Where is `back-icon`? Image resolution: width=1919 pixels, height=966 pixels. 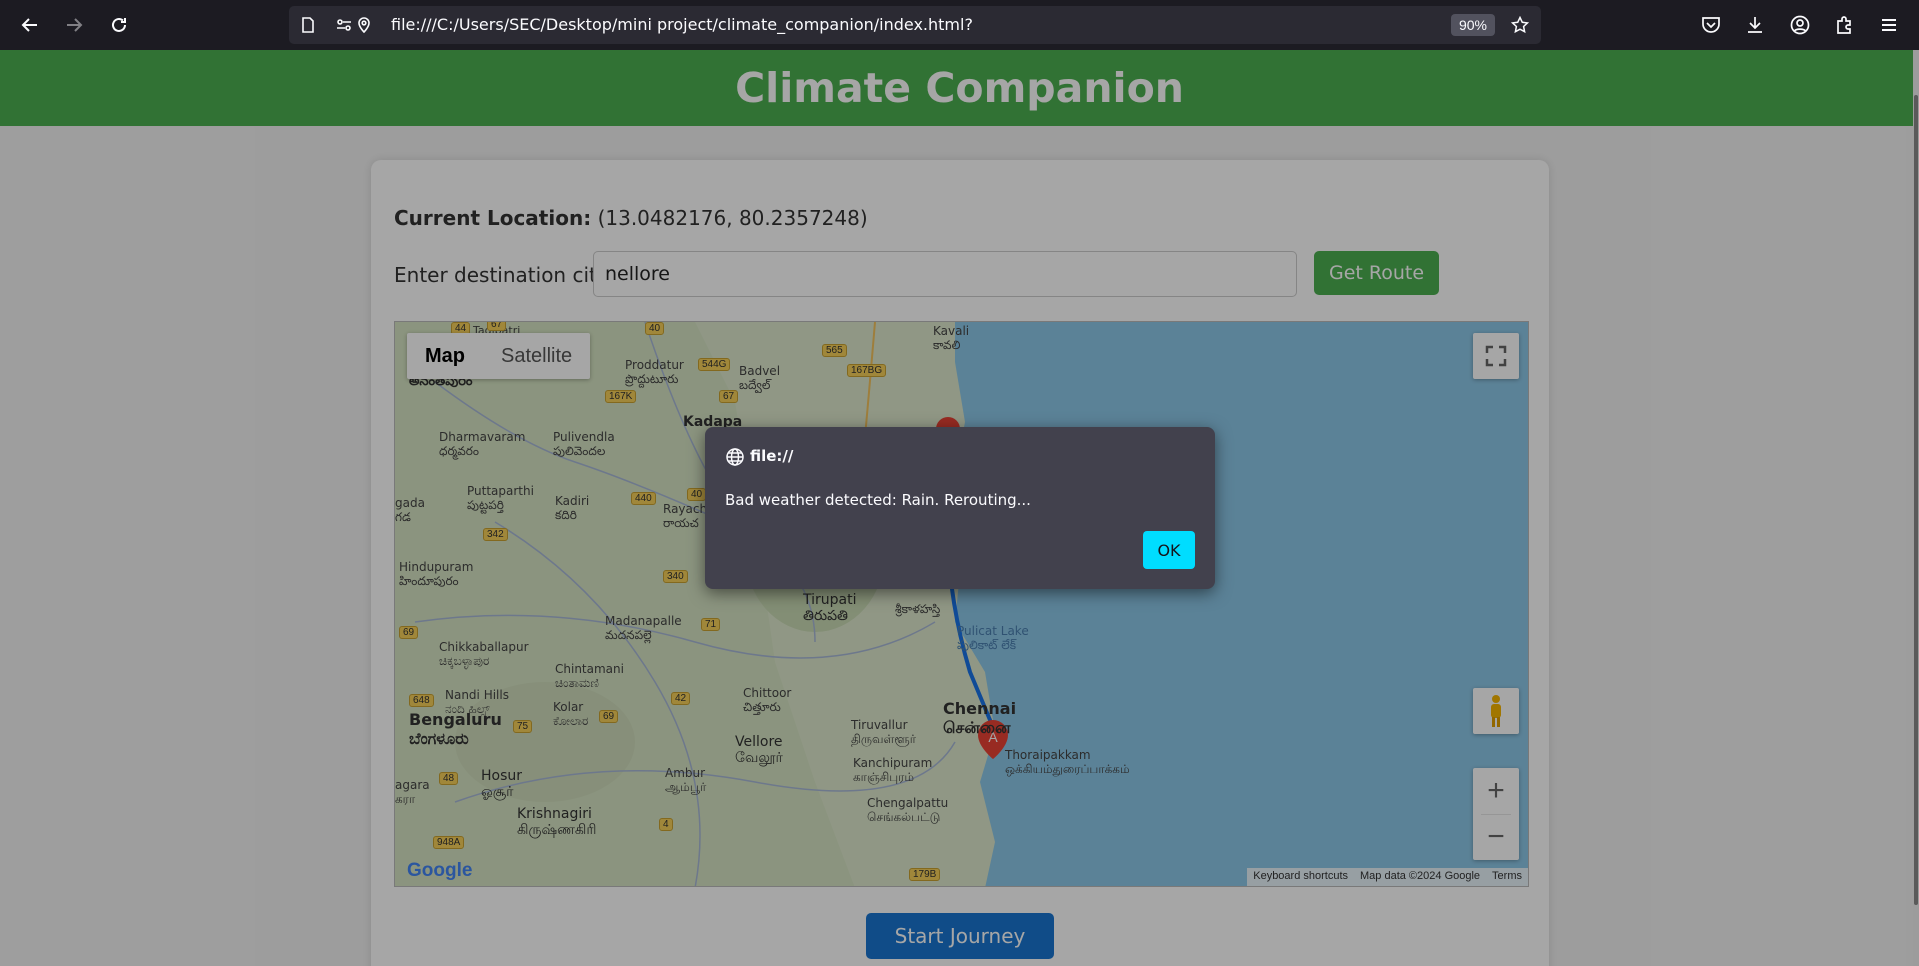 back-icon is located at coordinates (30, 25).